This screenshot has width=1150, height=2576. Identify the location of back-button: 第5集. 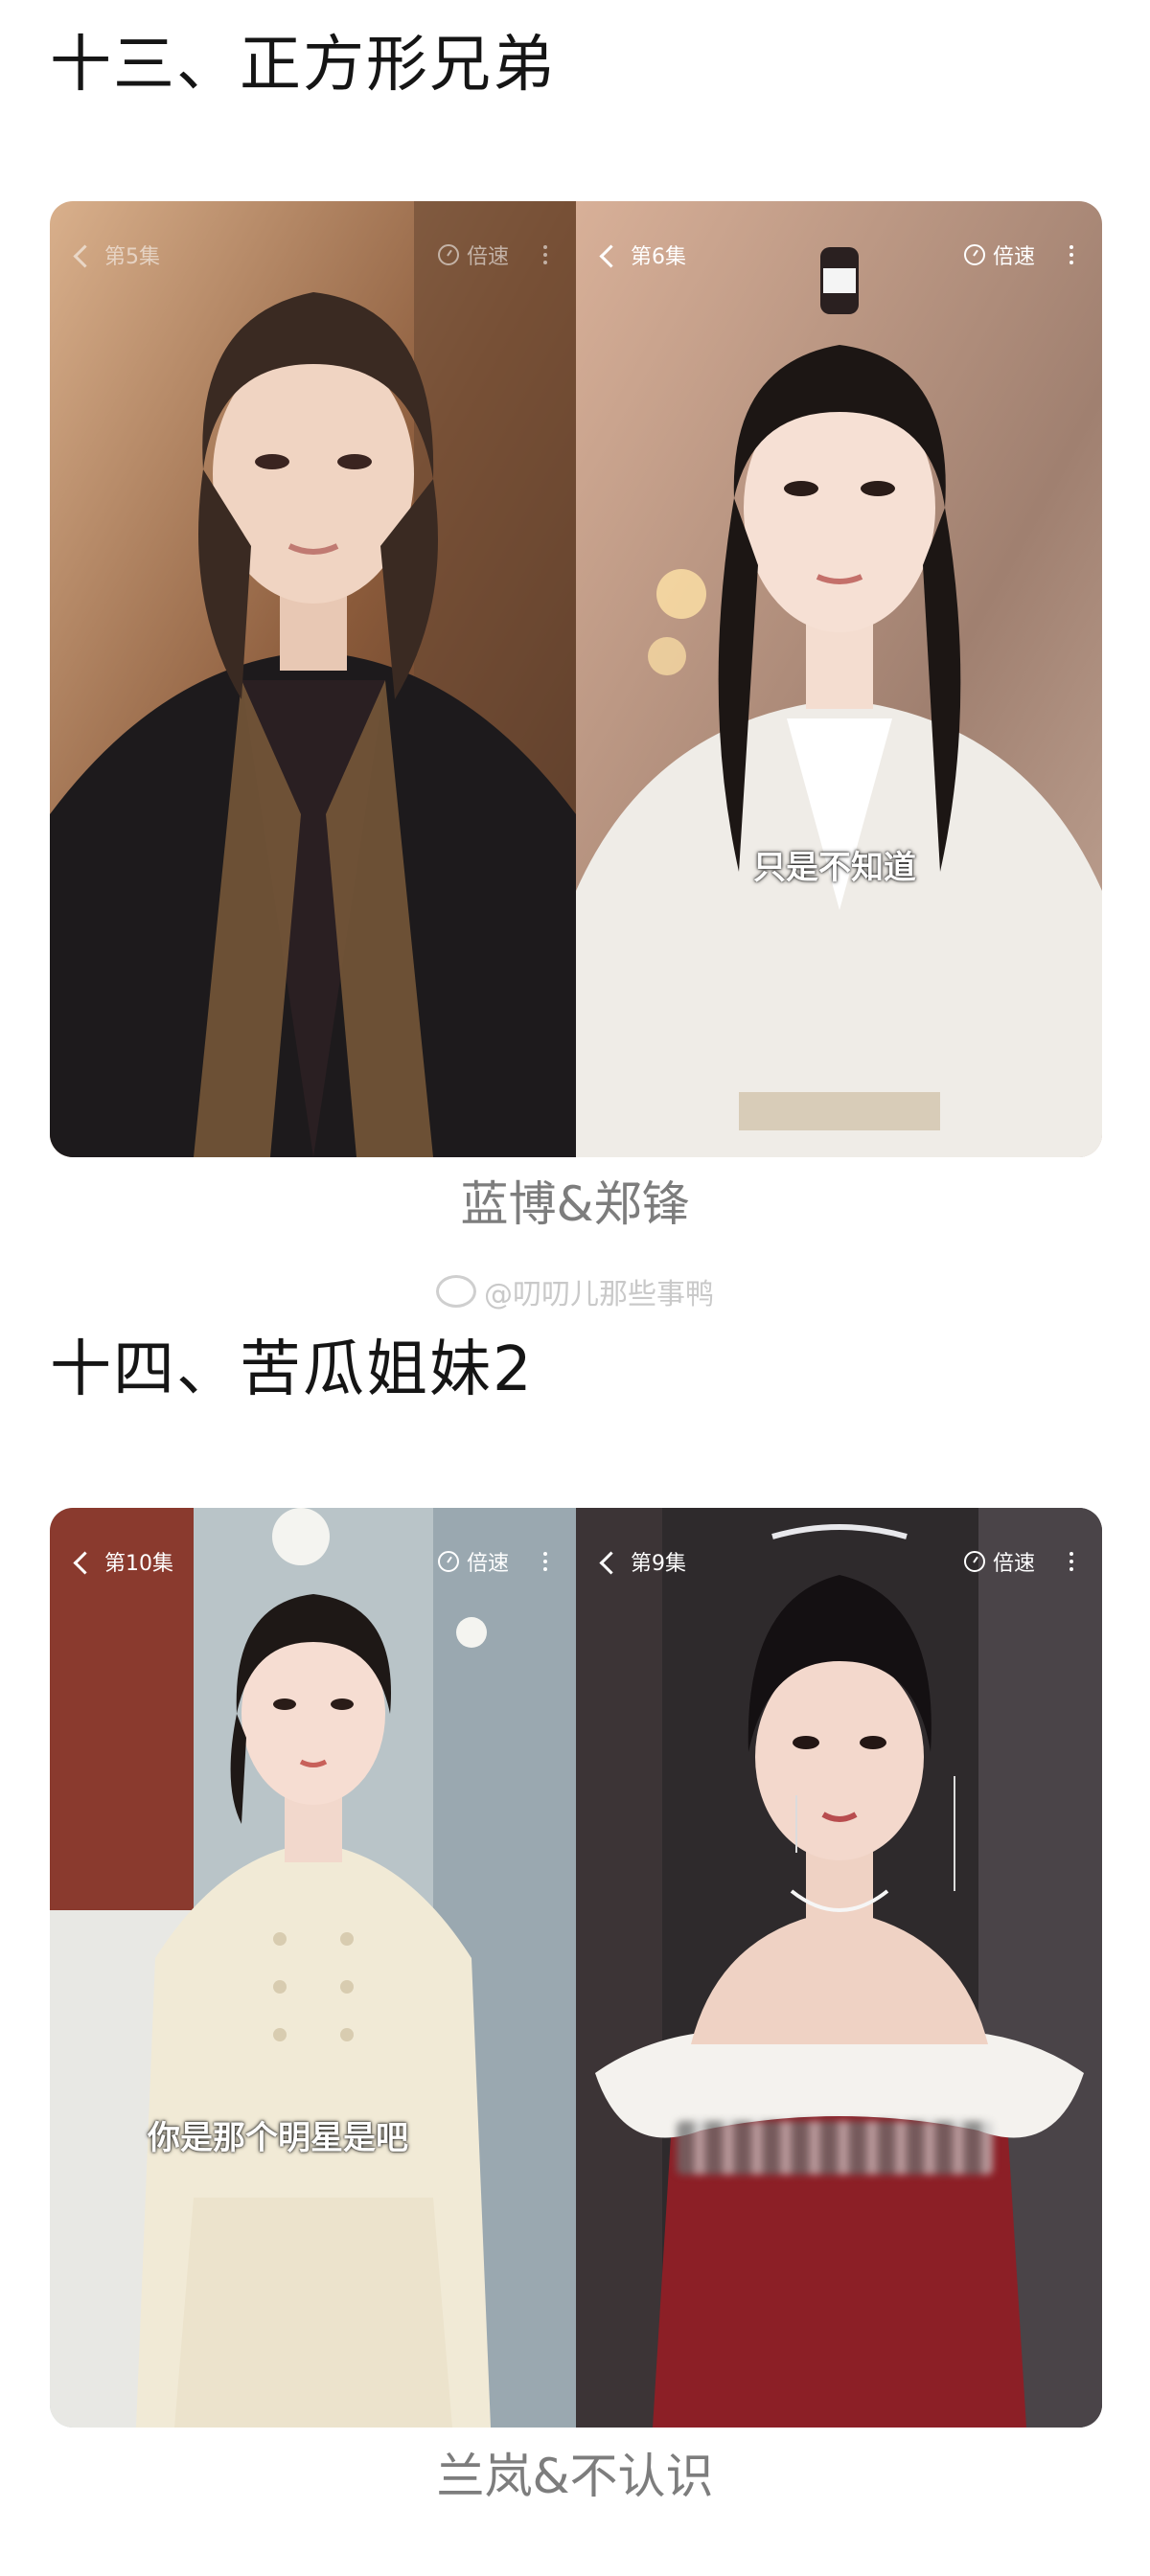
(116, 254).